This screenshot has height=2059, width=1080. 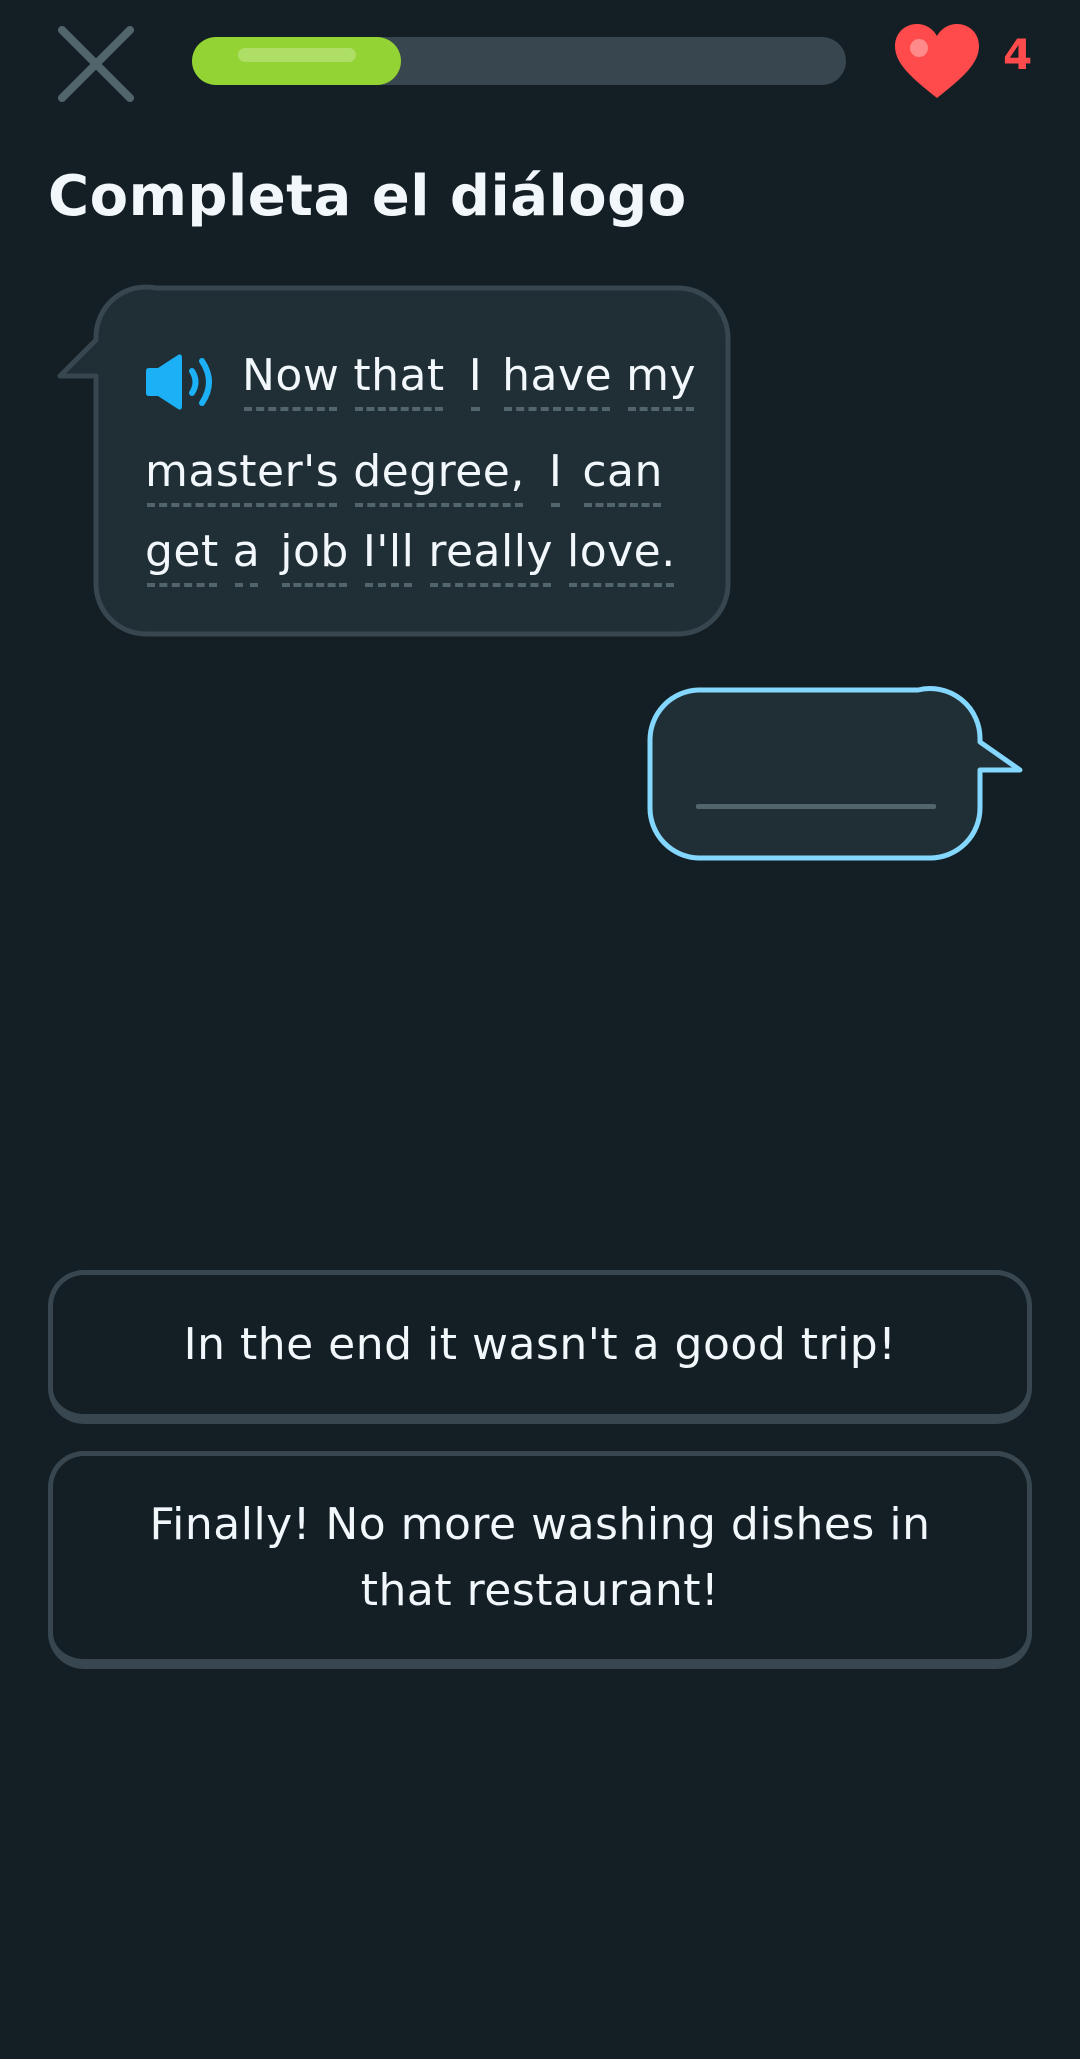 I want to click on prompt-line-3: get a job I'll really love., so click(x=417, y=556).